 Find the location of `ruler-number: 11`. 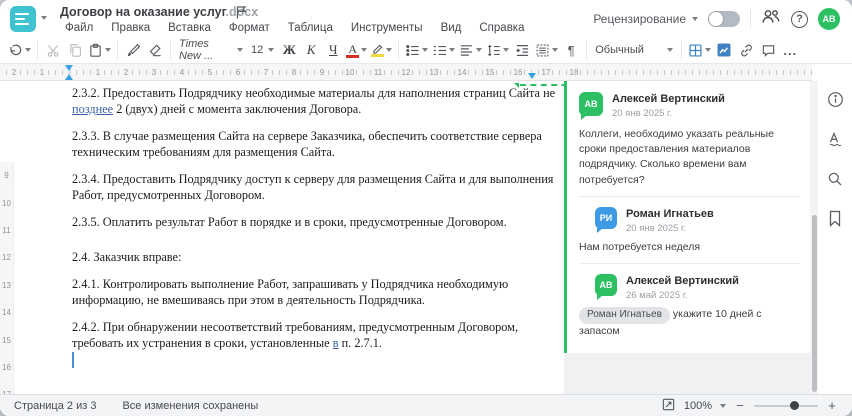

ruler-number: 11 is located at coordinates (6, 230).